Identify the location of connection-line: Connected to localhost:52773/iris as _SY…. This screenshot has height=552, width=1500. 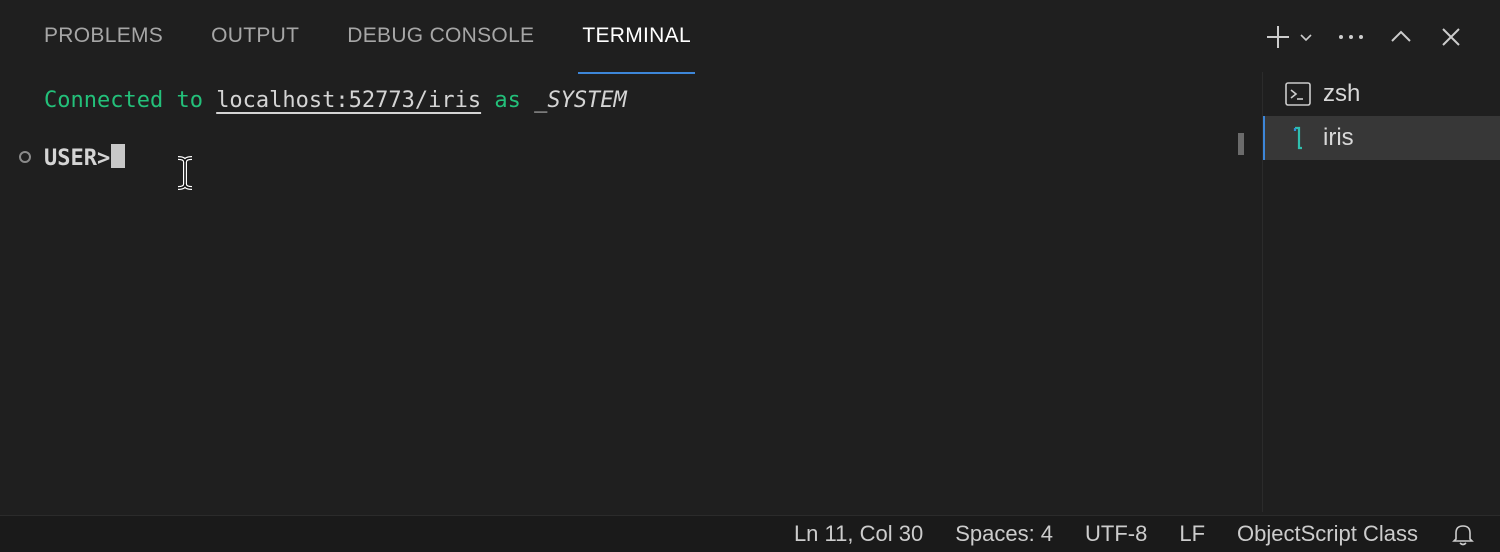
(335, 100).